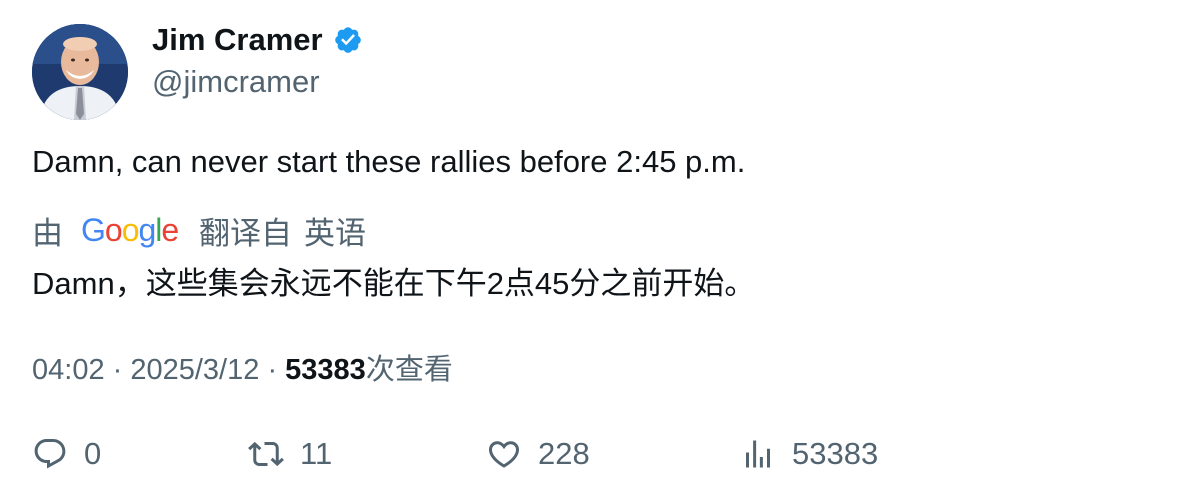  What do you see at coordinates (194, 370) in the screenshot?
I see `tweet-date: 2025/3/12` at bounding box center [194, 370].